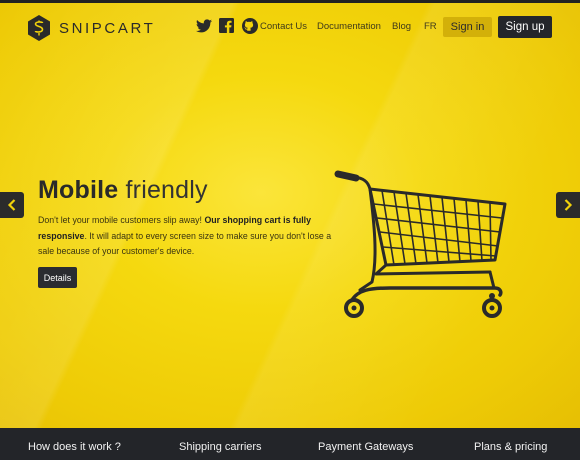 The height and width of the screenshot is (460, 580). I want to click on carousel-next-button, so click(568, 205).